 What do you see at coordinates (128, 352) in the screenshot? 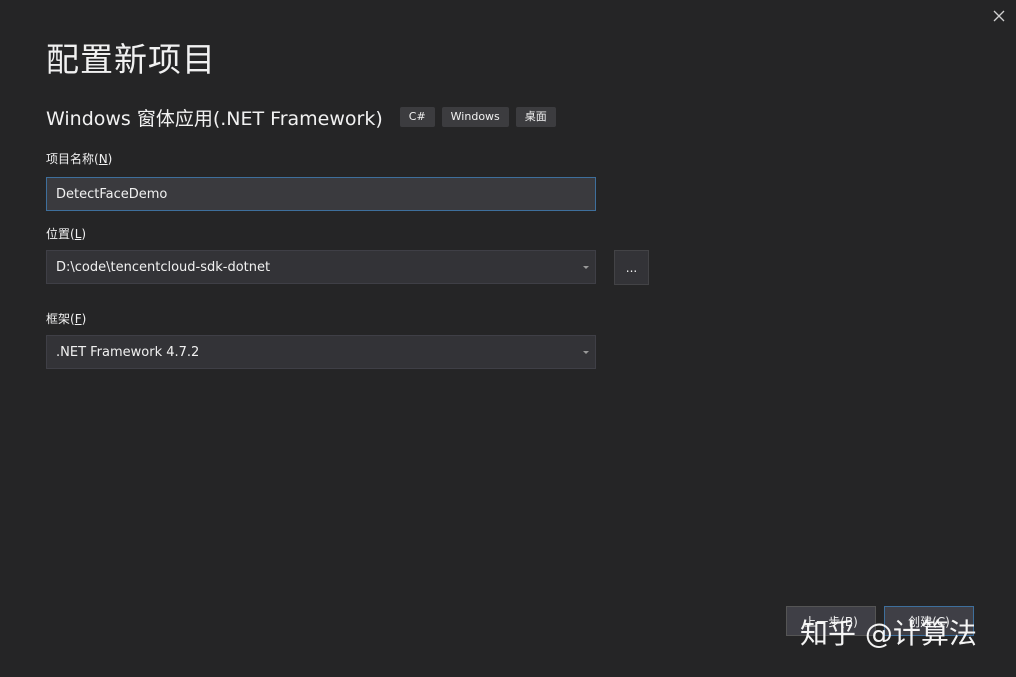
I see `framework-value: .NET Framework 4.7.2` at bounding box center [128, 352].